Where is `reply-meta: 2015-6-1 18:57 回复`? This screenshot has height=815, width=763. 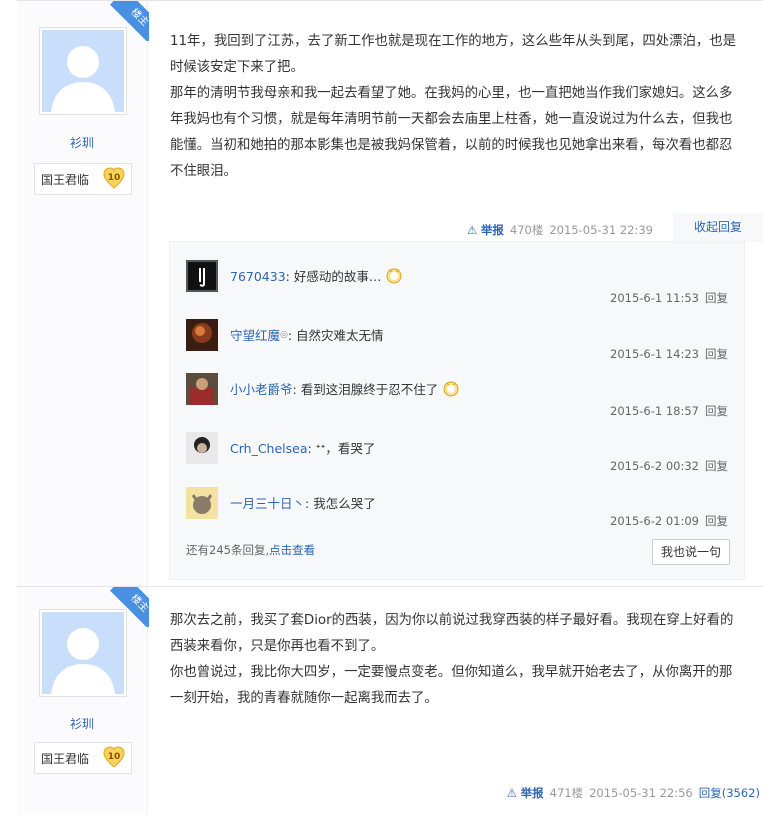
reply-meta: 2015-6-1 18:57 回复 is located at coordinates (669, 411).